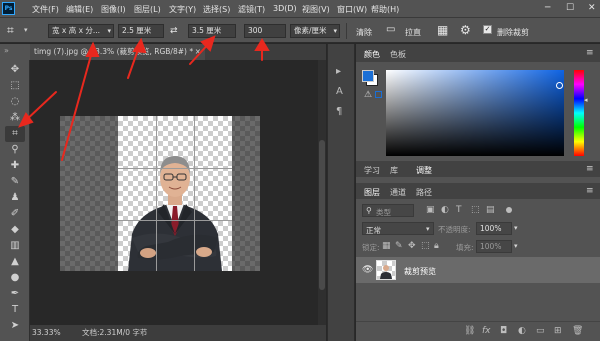 The width and height of the screenshot is (600, 341). Describe the element at coordinates (412, 246) in the screenshot. I see `lock-position-icon: ✥` at that location.